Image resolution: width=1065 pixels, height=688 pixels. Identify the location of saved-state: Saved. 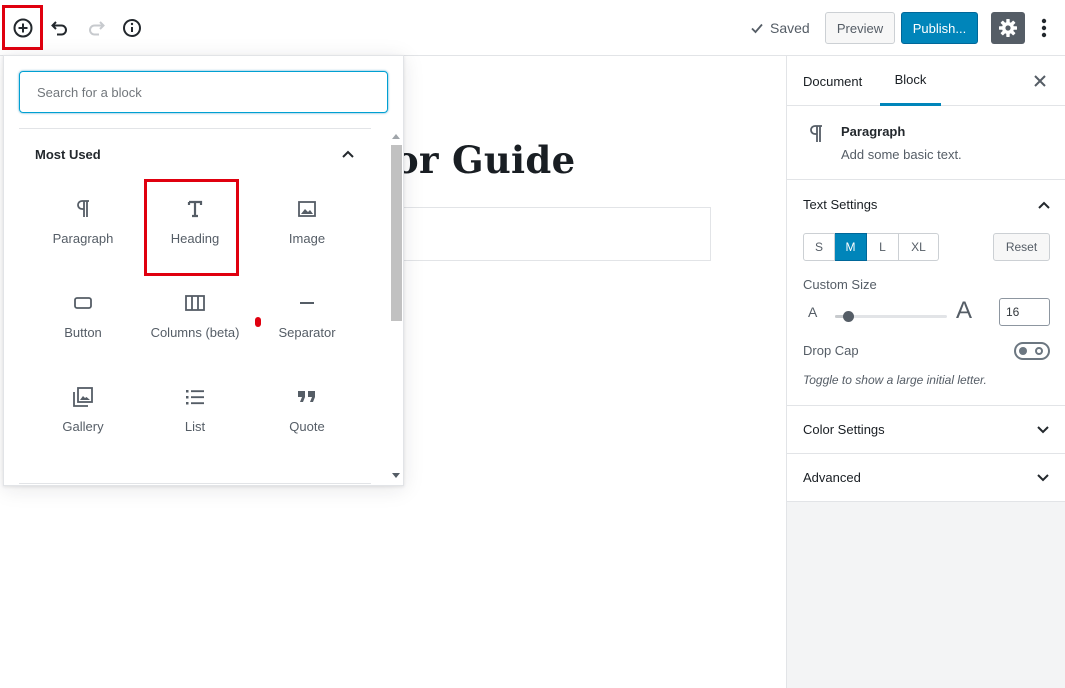
(780, 28).